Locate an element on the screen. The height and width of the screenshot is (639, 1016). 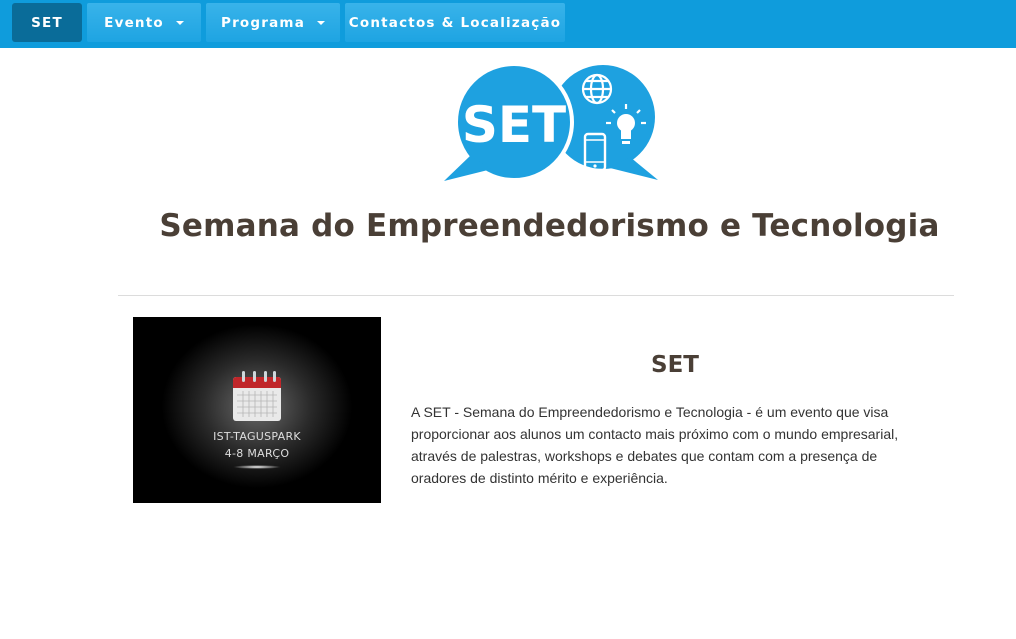
nav-item-programa: Programa is located at coordinates (273, 22).